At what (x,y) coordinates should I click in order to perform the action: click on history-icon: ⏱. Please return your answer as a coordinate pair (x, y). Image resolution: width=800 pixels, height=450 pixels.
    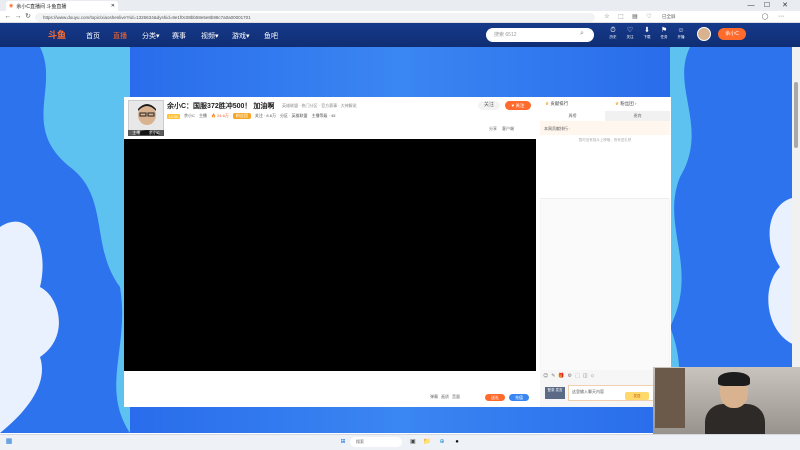
    Looking at the image, I should click on (613, 30).